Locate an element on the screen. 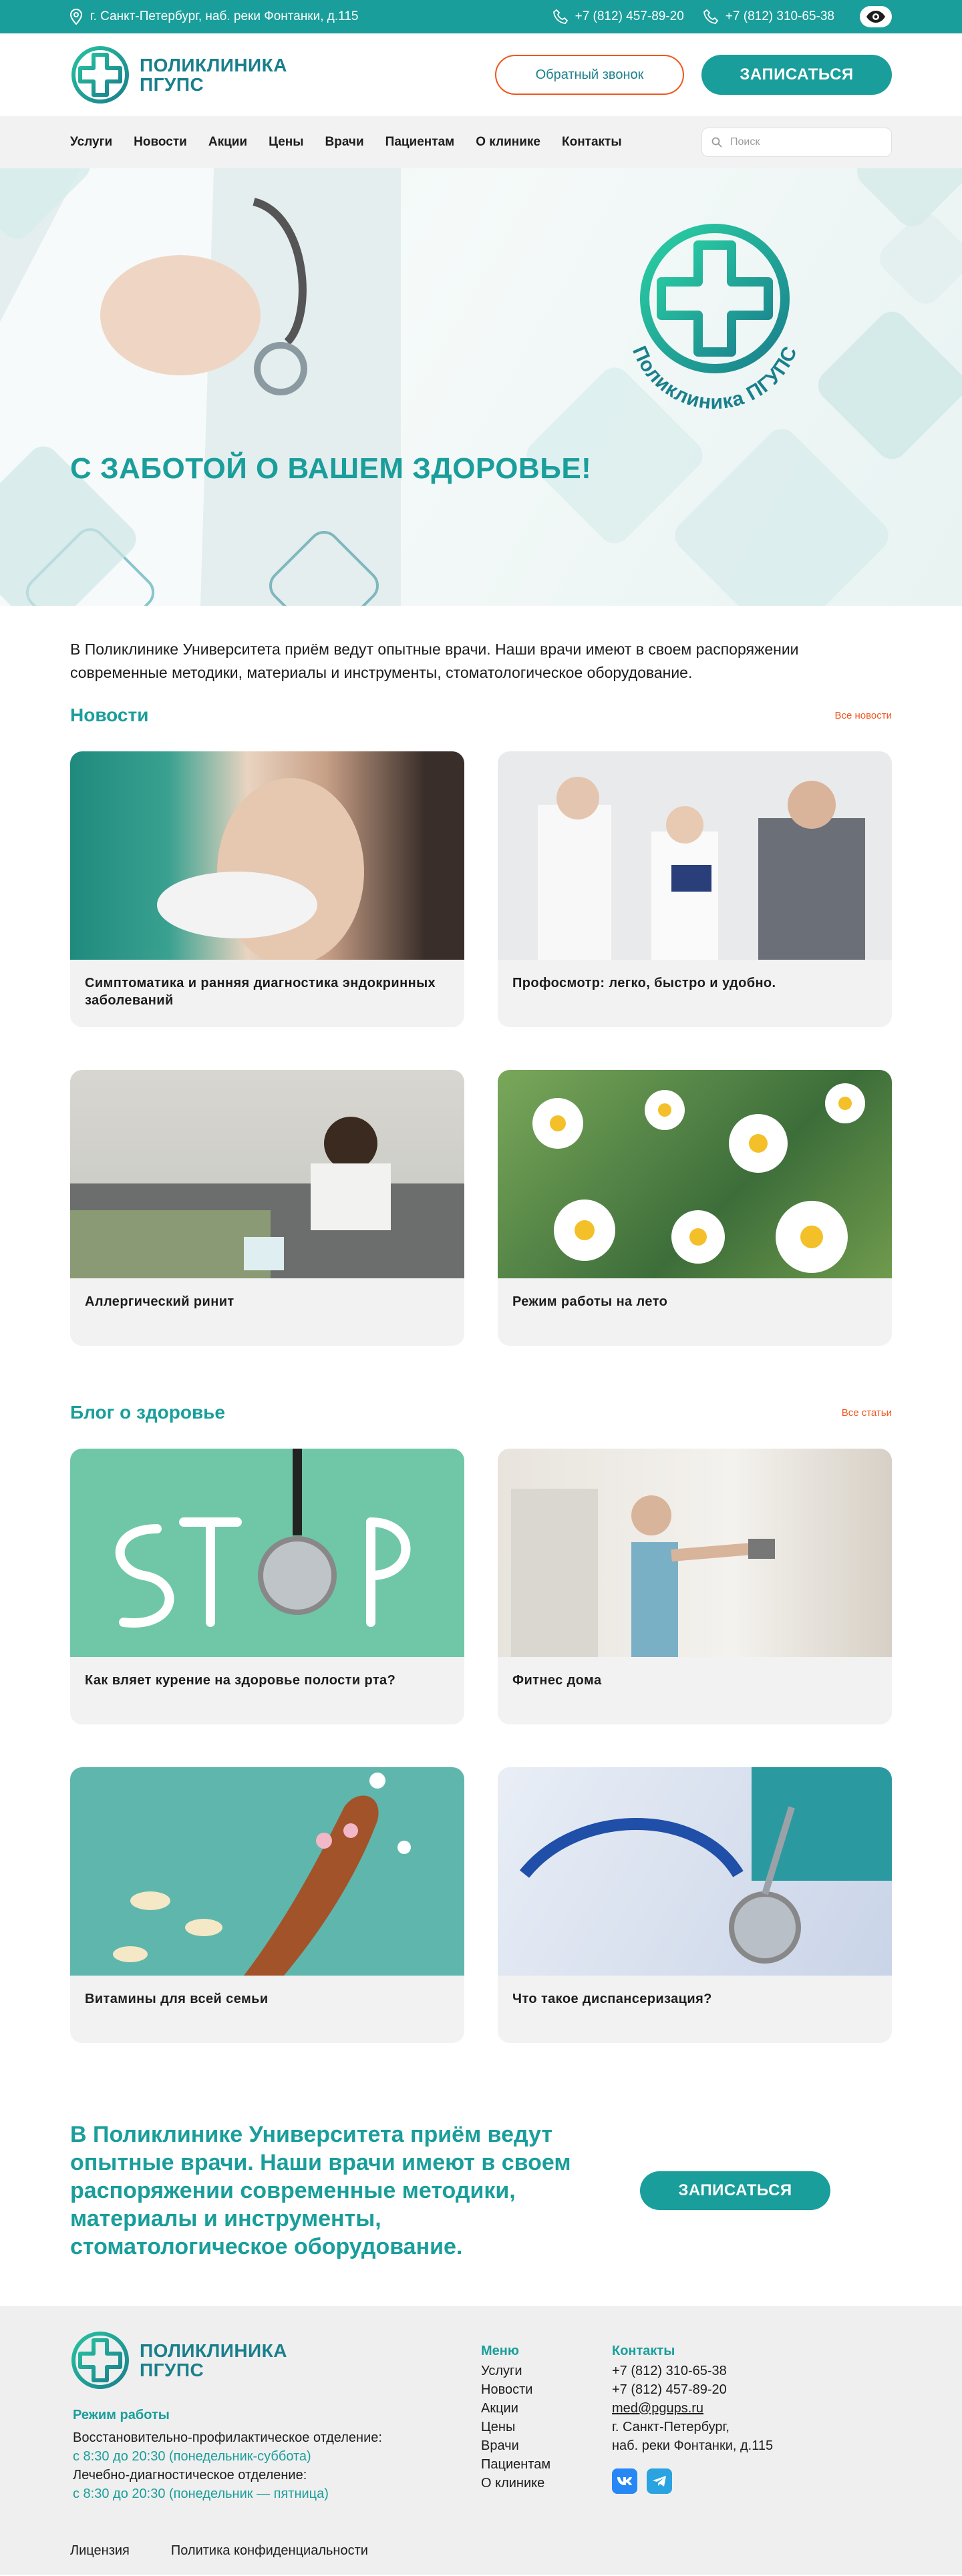 The width and height of the screenshot is (962, 2576). footer-menu-item: Услуги is located at coordinates (515, 2371).